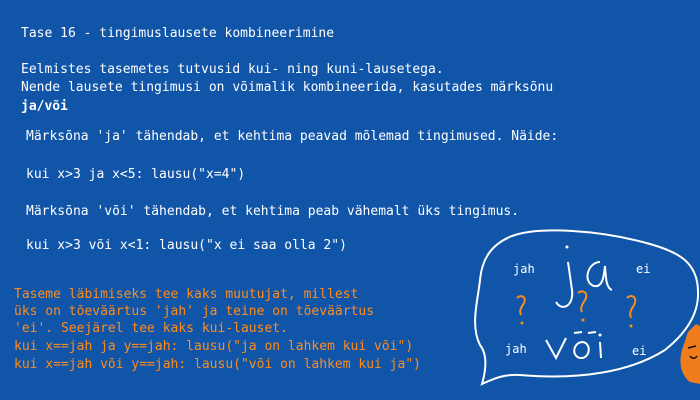  Describe the element at coordinates (582, 301) in the screenshot. I see `question-mark-middle` at that location.